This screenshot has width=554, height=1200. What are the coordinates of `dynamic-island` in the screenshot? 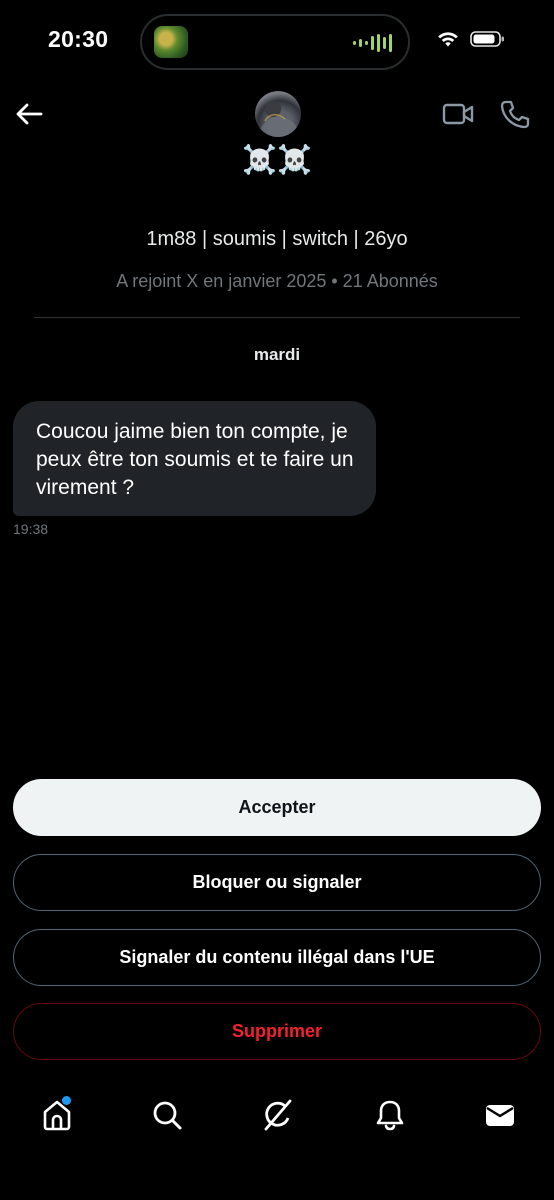 It's located at (275, 42).